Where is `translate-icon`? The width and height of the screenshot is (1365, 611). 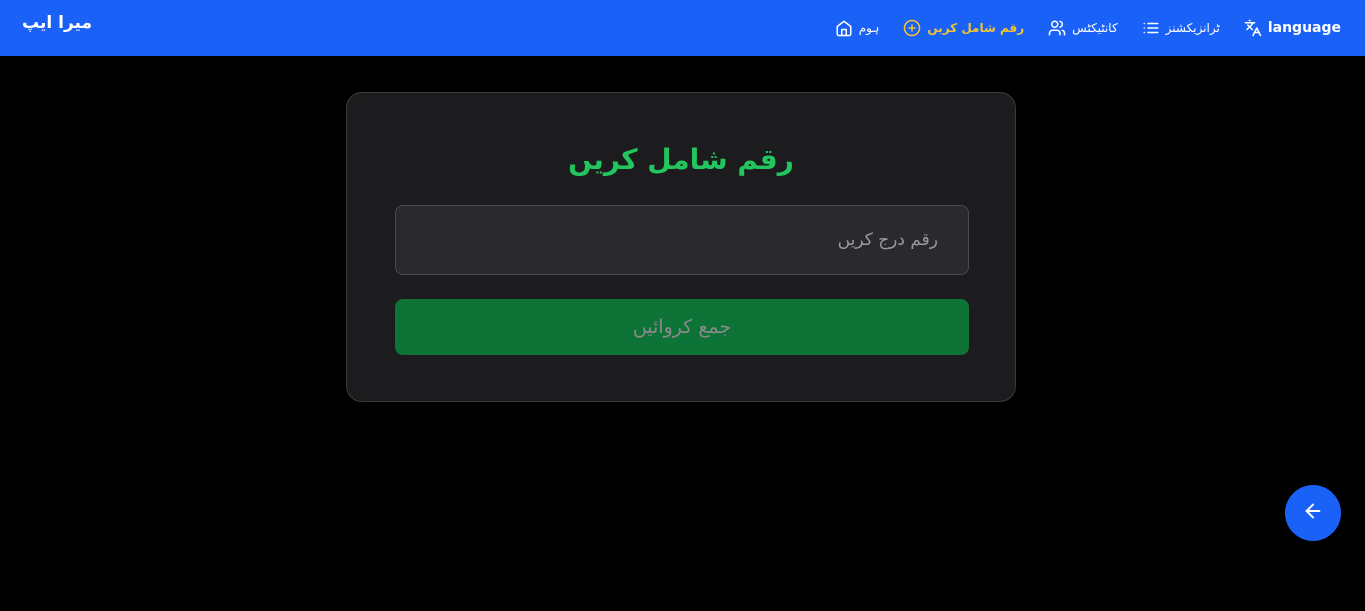
translate-icon is located at coordinates (1253, 28).